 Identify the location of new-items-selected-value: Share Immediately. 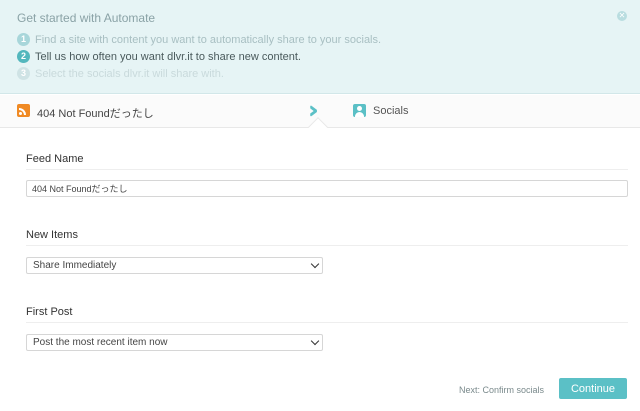
(75, 265).